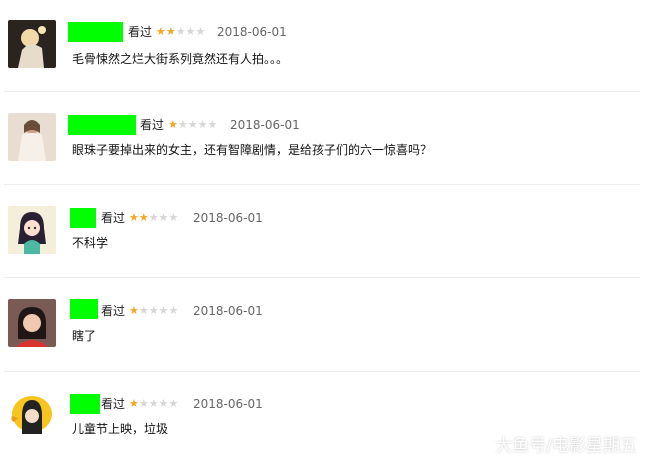 Image resolution: width=645 pixels, height=462 pixels. I want to click on watermark: 大鱼号/电影星期五, so click(566, 446).